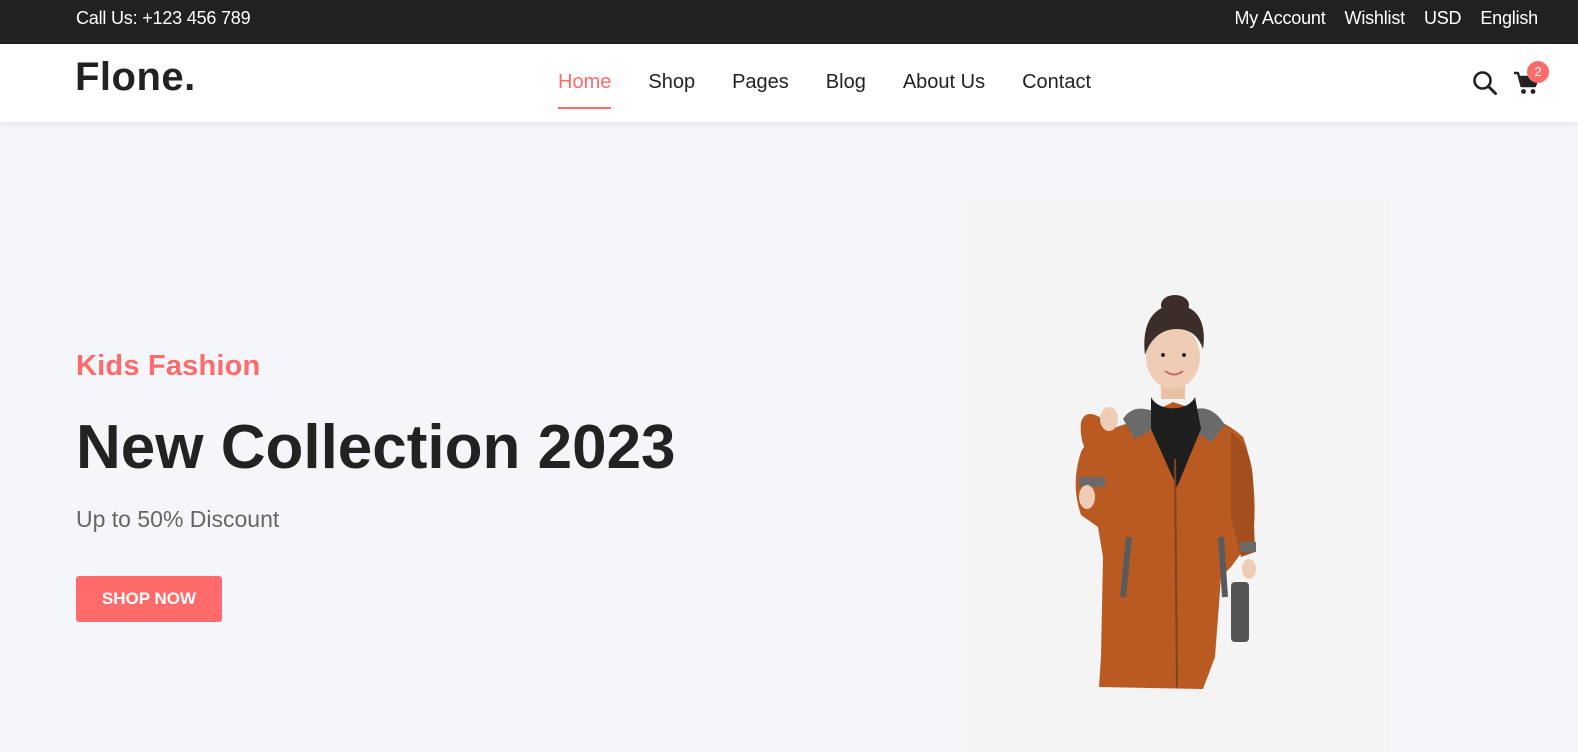 The image size is (1578, 752). I want to click on language-selector: English, so click(1509, 18).